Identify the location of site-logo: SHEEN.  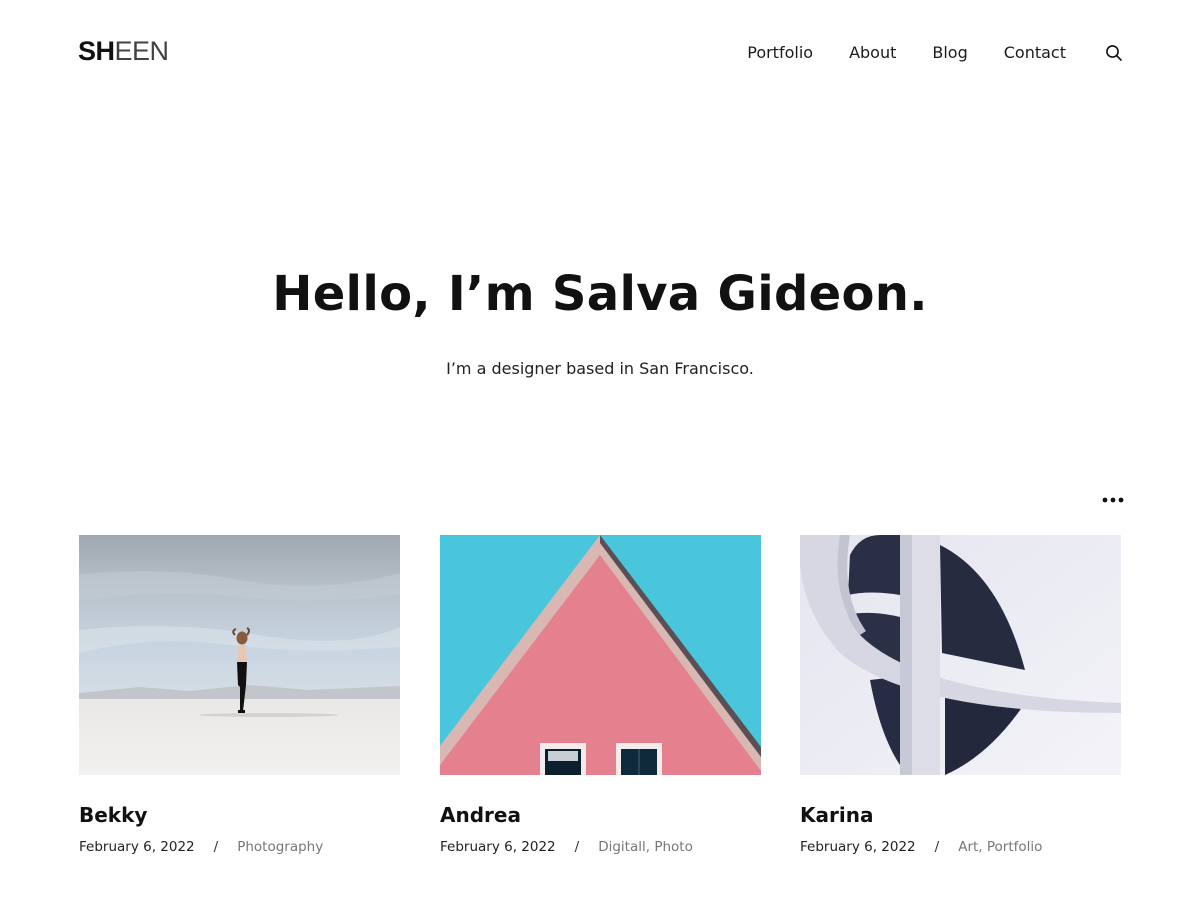
(123, 51).